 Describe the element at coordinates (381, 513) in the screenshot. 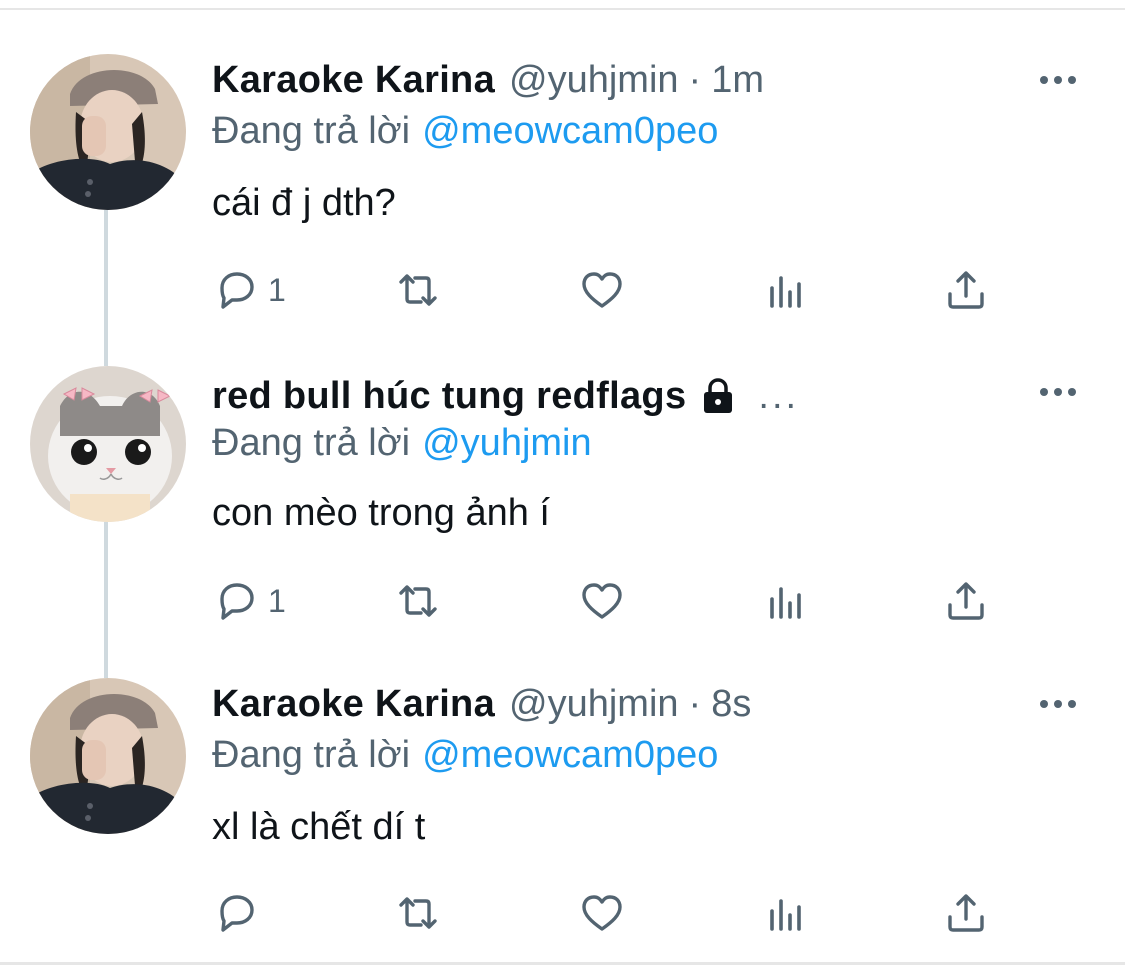

I see `tweet-text: con mèo trong ảnh í` at that location.